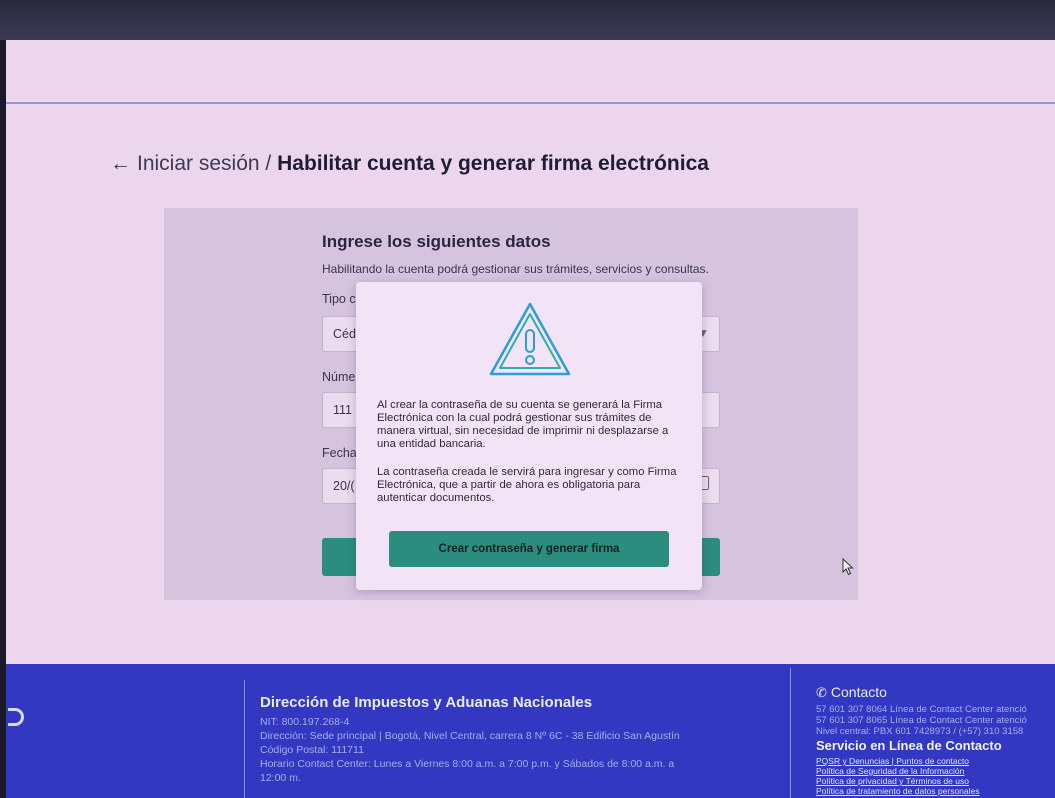 This screenshot has height=798, width=1055. I want to click on footer-service-title: Servicio en Línea de Contacto, so click(909, 745).